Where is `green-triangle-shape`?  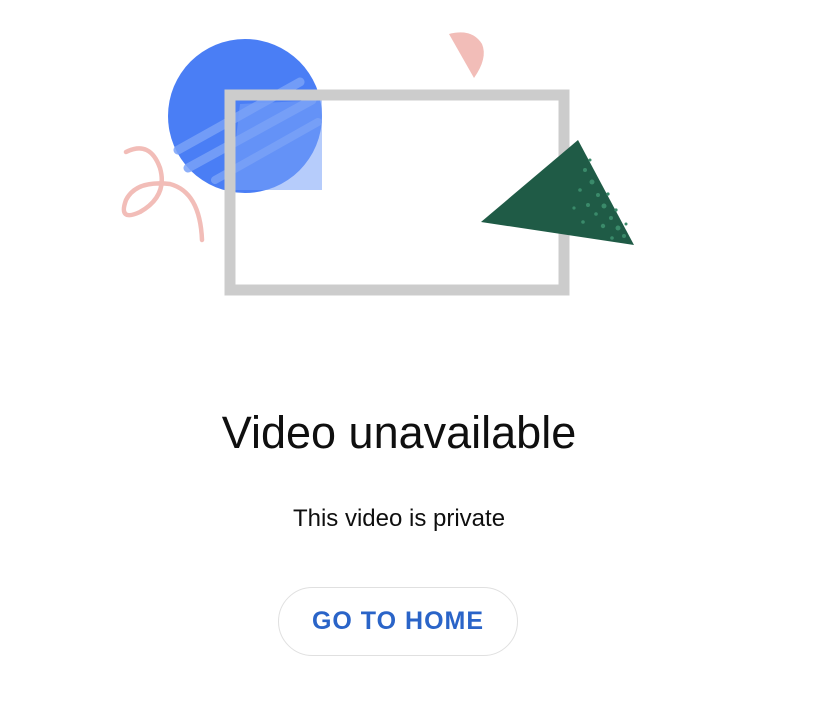
green-triangle-shape is located at coordinates (557, 192).